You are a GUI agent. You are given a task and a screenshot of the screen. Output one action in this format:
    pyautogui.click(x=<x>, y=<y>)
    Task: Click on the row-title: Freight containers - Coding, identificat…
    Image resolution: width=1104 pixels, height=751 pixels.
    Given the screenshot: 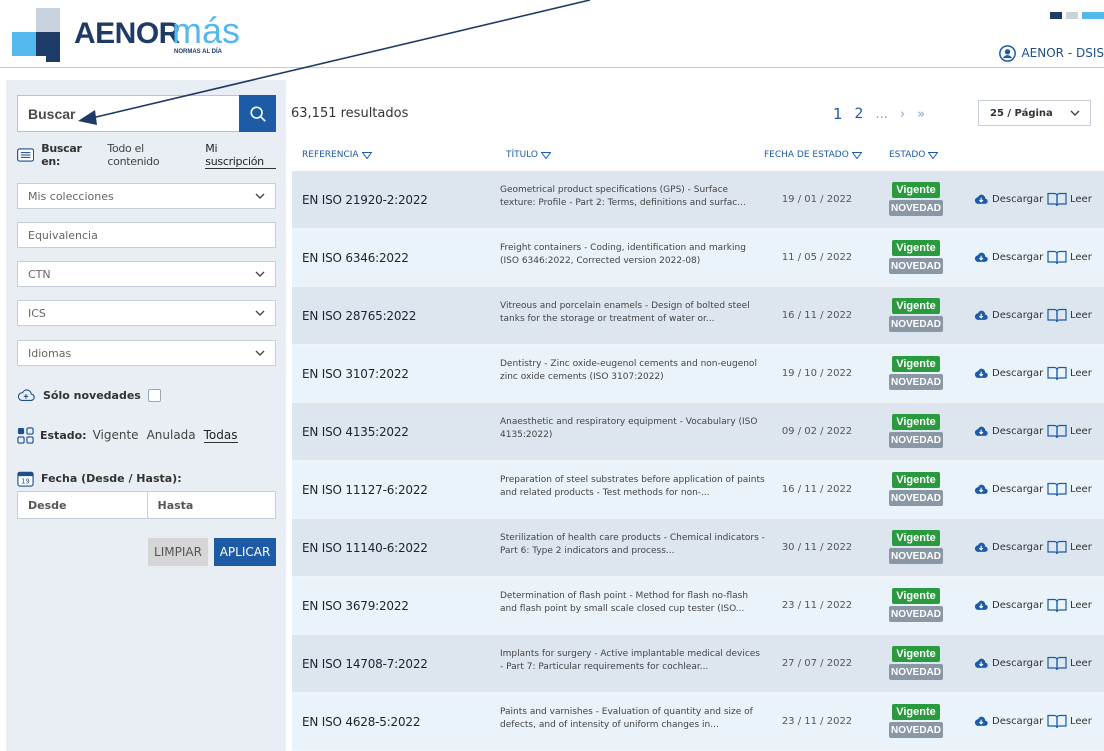 What is the action you would take?
    pyautogui.click(x=623, y=254)
    